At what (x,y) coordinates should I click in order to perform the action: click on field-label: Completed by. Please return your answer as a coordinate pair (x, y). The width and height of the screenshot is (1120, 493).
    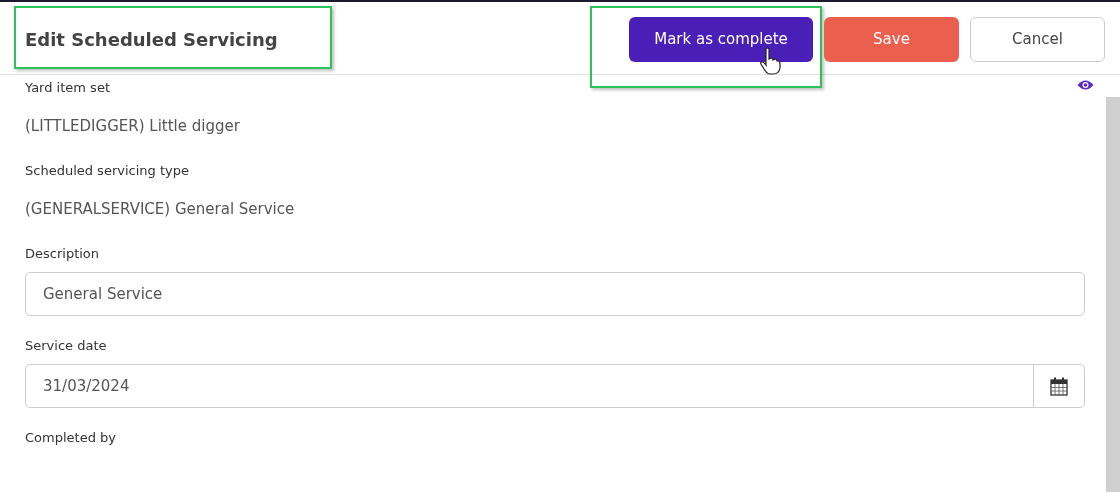
    Looking at the image, I should click on (71, 438).